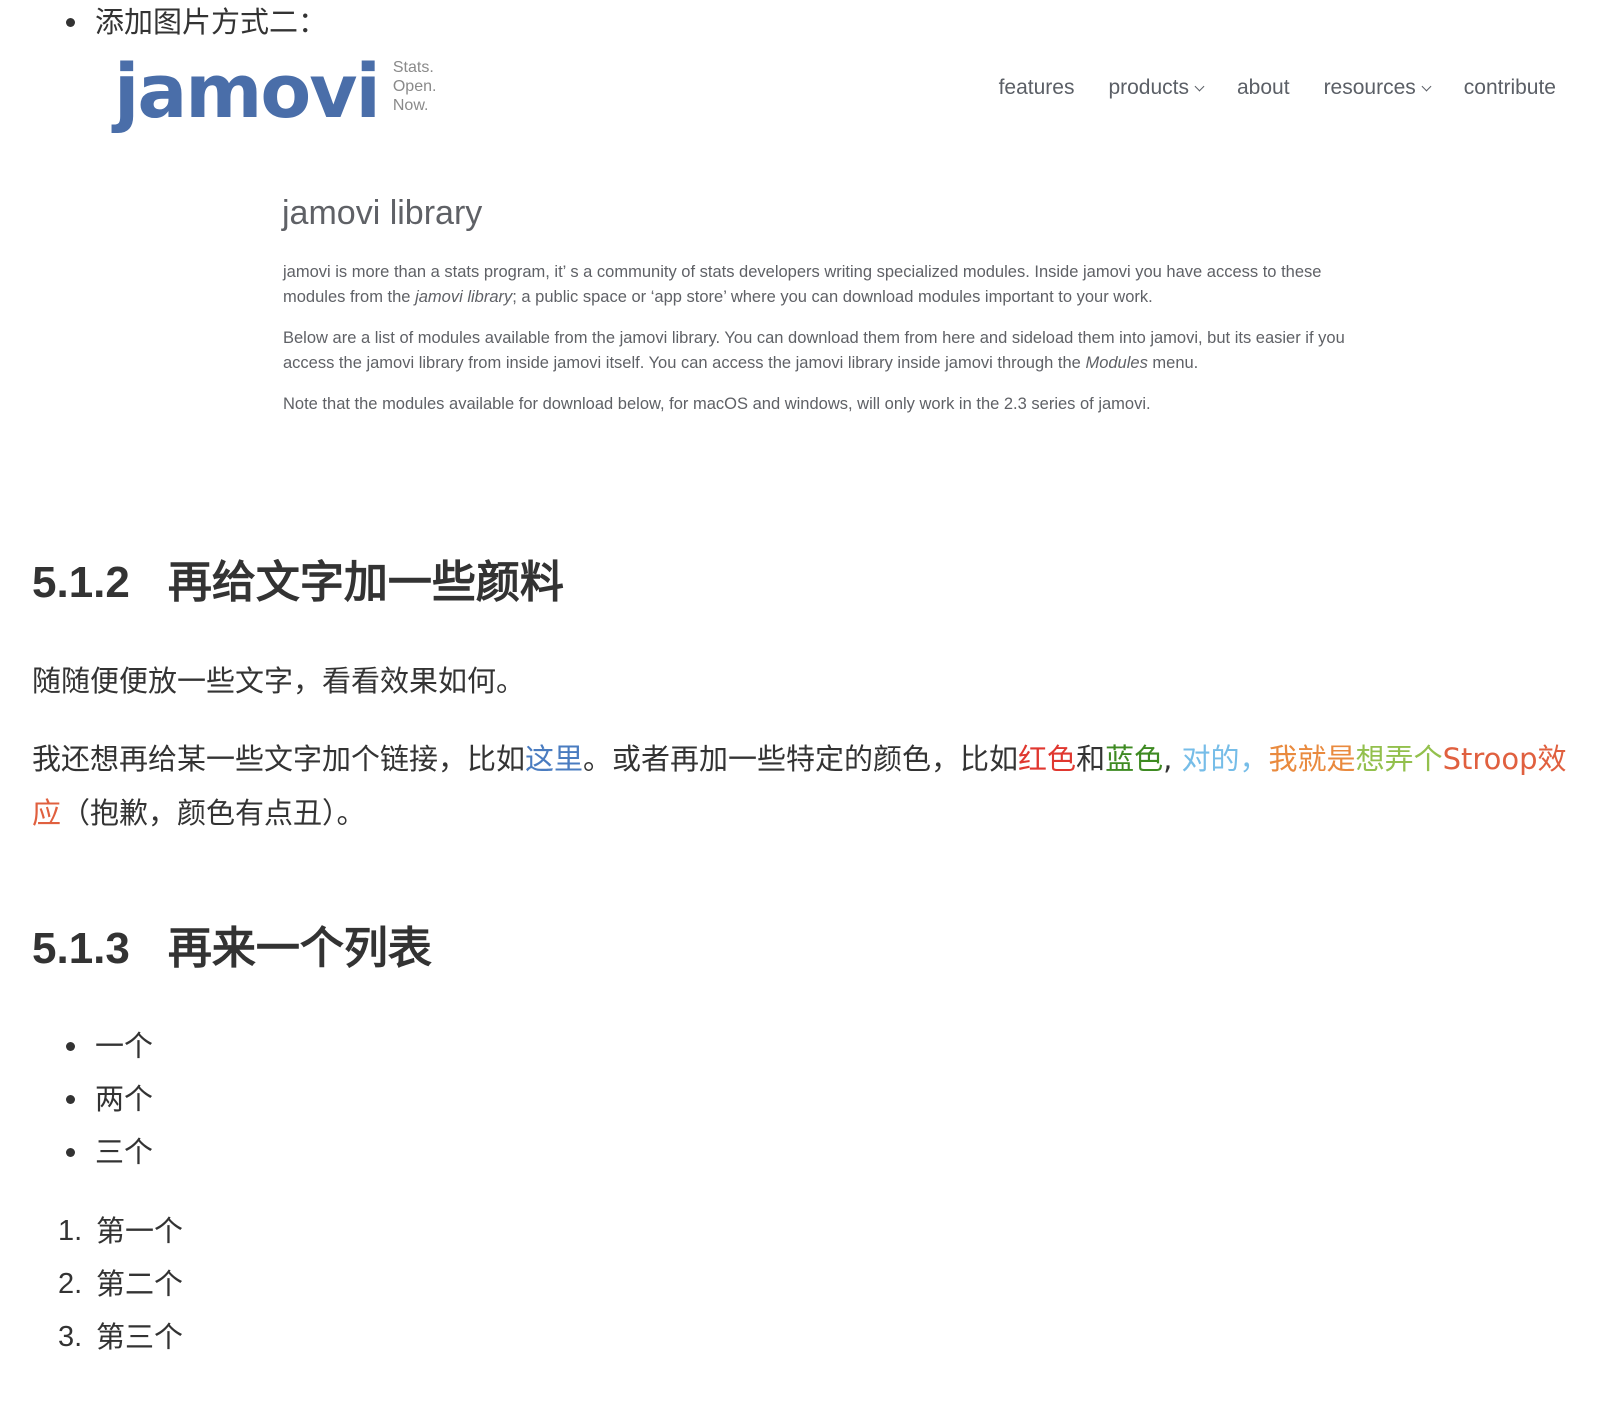 The width and height of the screenshot is (1602, 1406). I want to click on logo-tagline: Stats. Open. Now., so click(415, 86).